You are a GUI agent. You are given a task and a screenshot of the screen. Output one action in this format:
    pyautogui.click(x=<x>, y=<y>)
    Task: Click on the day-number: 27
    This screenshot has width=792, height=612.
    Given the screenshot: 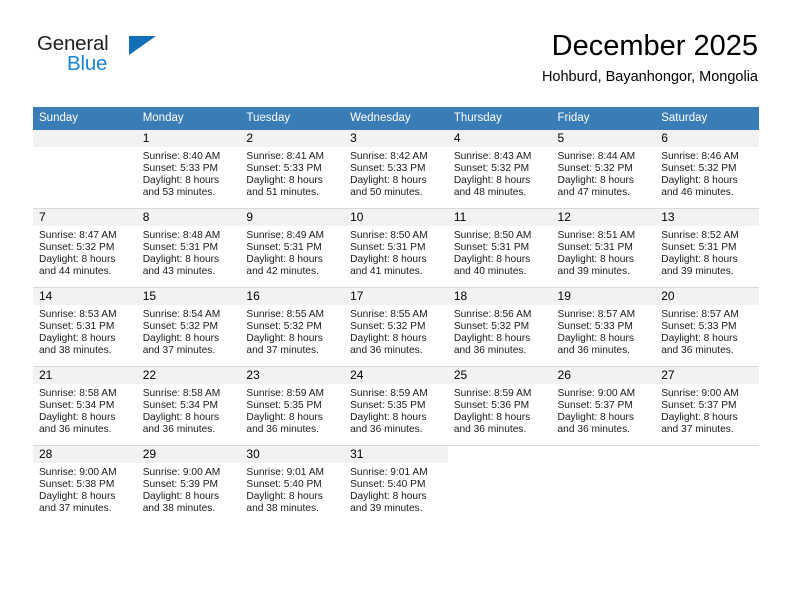 What is the action you would take?
    pyautogui.click(x=707, y=375)
    